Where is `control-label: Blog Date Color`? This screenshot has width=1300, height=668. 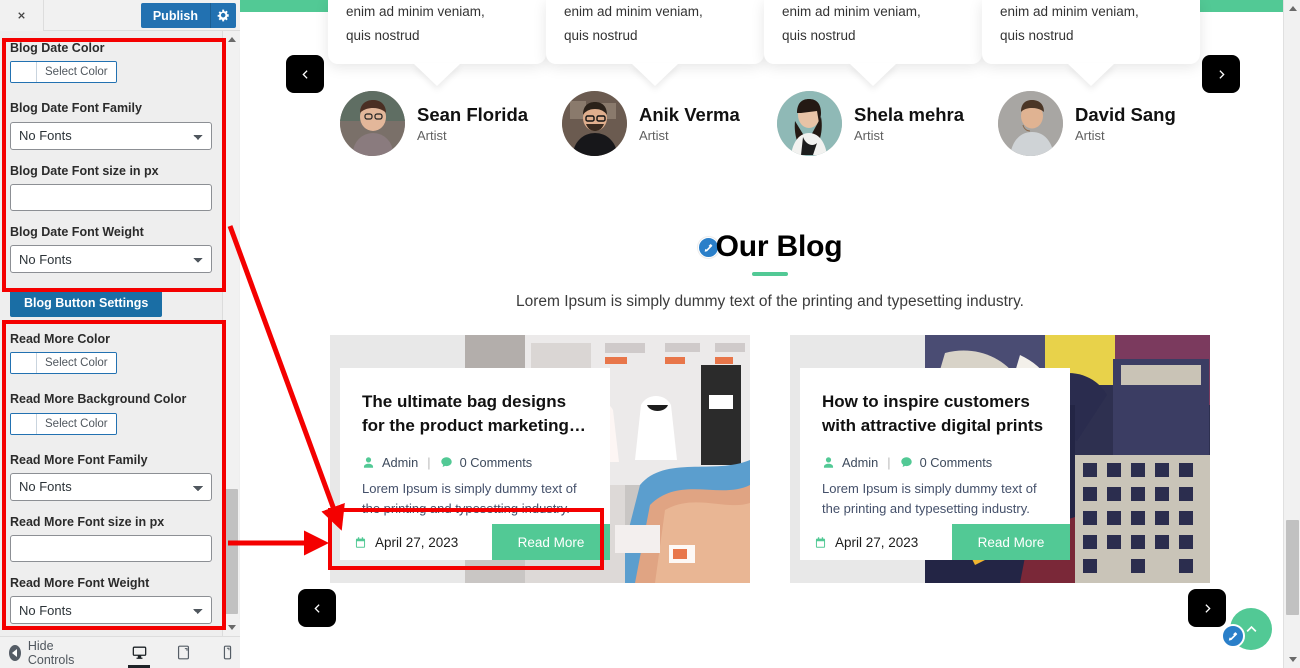 control-label: Blog Date Color is located at coordinates (57, 48).